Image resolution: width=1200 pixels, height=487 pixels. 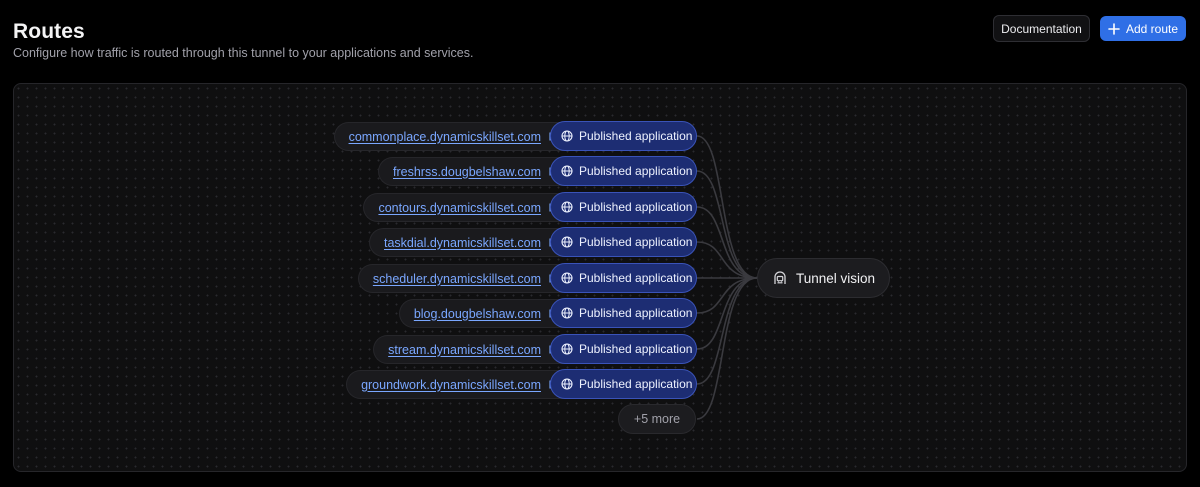 I want to click on hostname-link: commonplace.dynamicskillset.com, so click(x=445, y=137).